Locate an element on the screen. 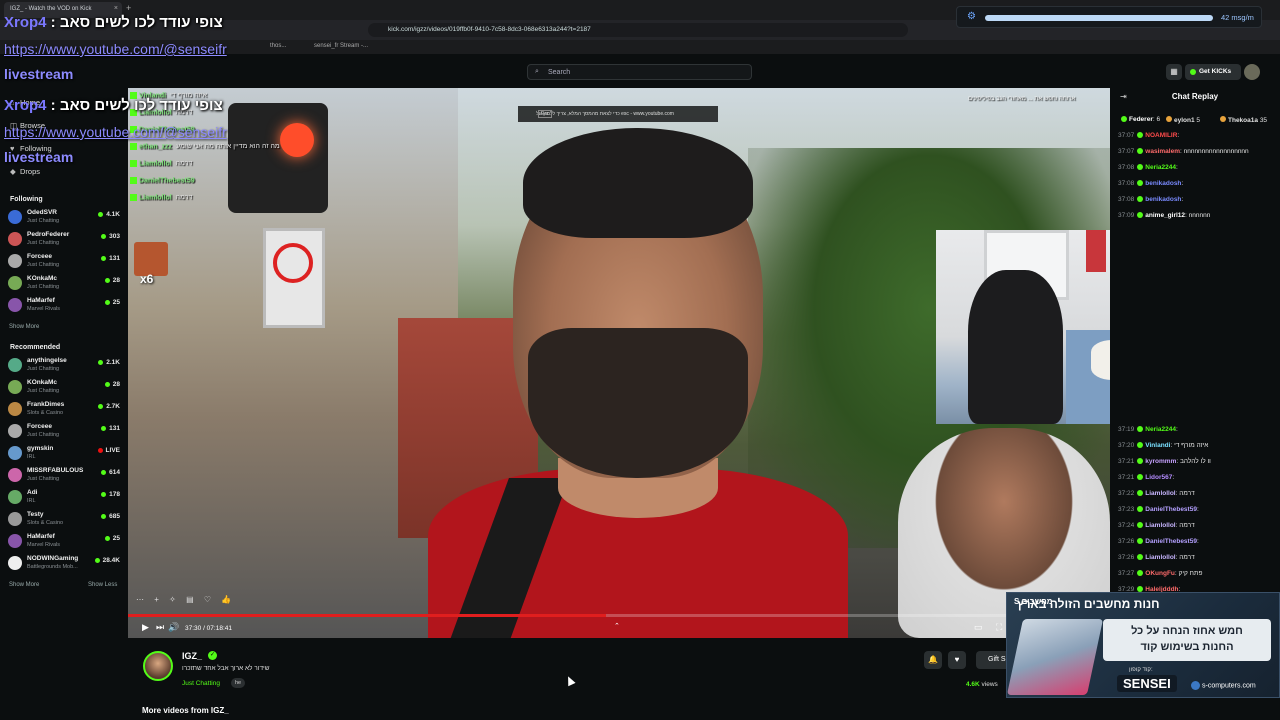 This screenshot has height=720, width=1280. sparkle-icon: ✧ is located at coordinates (172, 599).